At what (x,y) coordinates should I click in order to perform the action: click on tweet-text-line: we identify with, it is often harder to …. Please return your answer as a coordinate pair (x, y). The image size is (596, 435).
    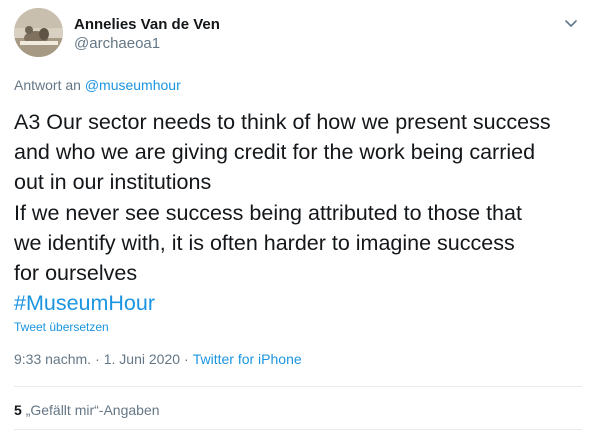
    Looking at the image, I should click on (264, 242).